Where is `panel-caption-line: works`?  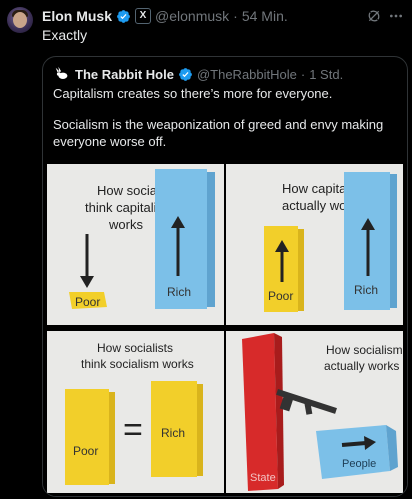 panel-caption-line: works is located at coordinates (125, 224).